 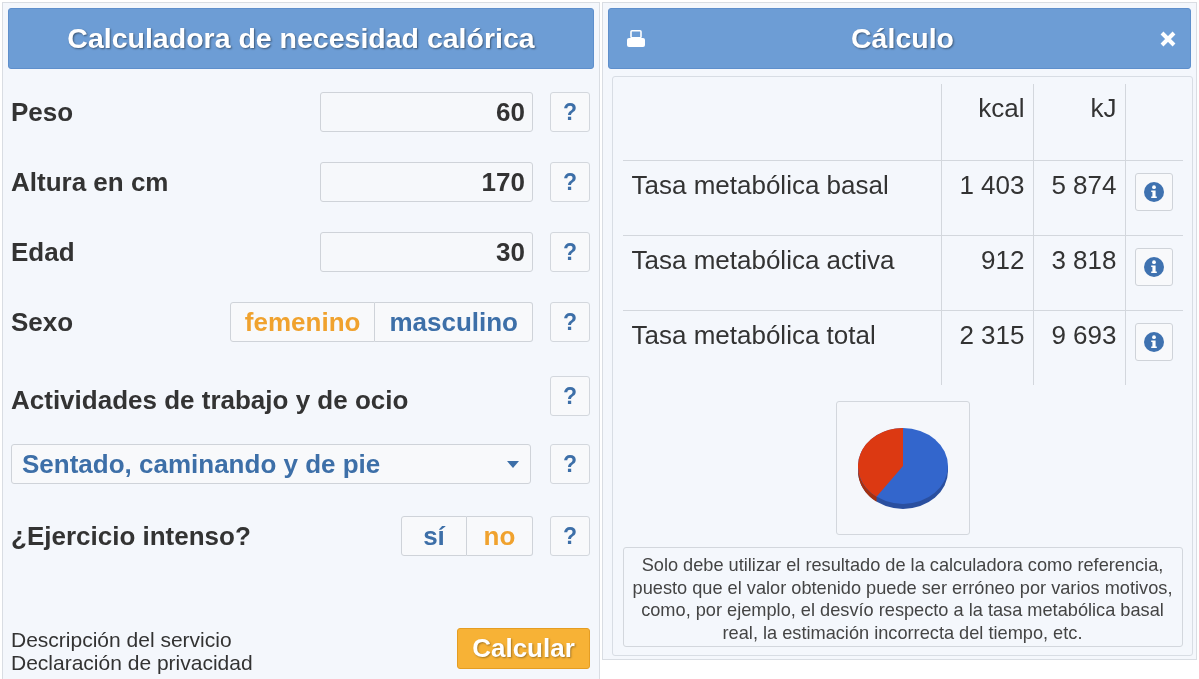 What do you see at coordinates (434, 536) in the screenshot?
I see `option-button: sí` at bounding box center [434, 536].